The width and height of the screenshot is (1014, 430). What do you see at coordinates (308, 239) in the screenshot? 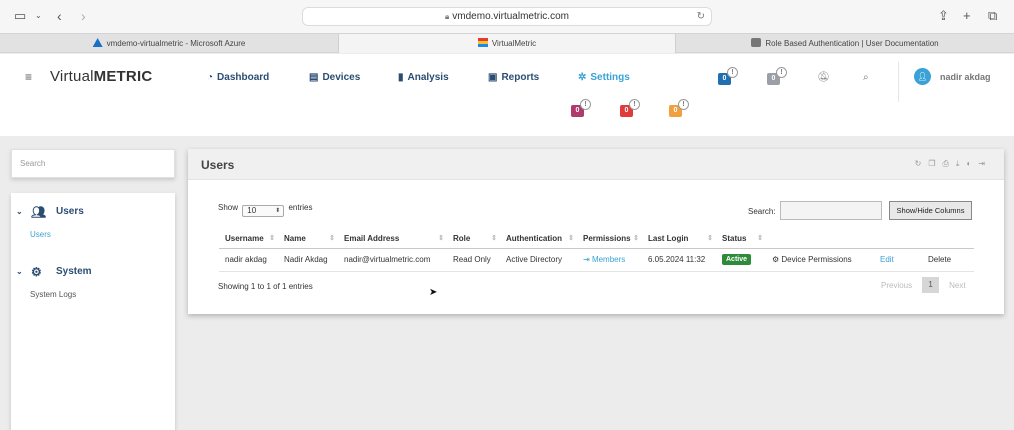
I see `column-header-name: Name ⇕` at bounding box center [308, 239].